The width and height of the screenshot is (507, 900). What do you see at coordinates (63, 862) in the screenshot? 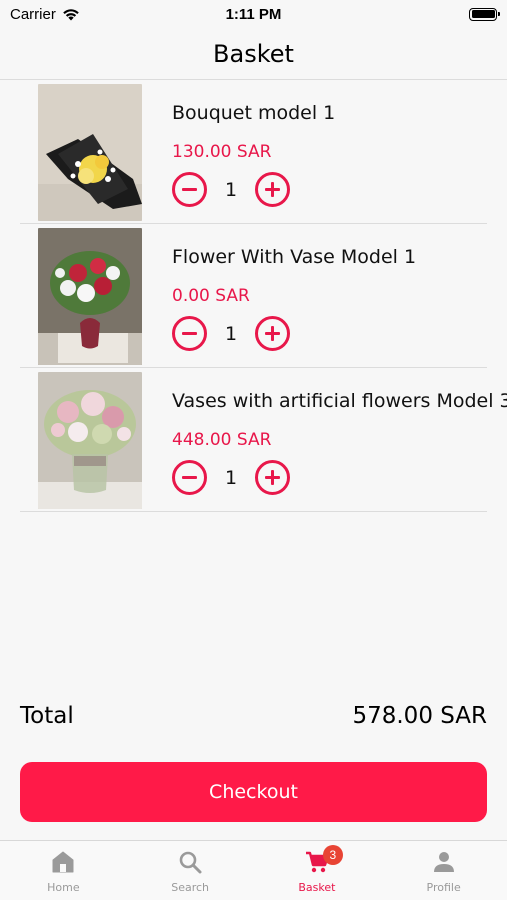
I see `home-icon` at bounding box center [63, 862].